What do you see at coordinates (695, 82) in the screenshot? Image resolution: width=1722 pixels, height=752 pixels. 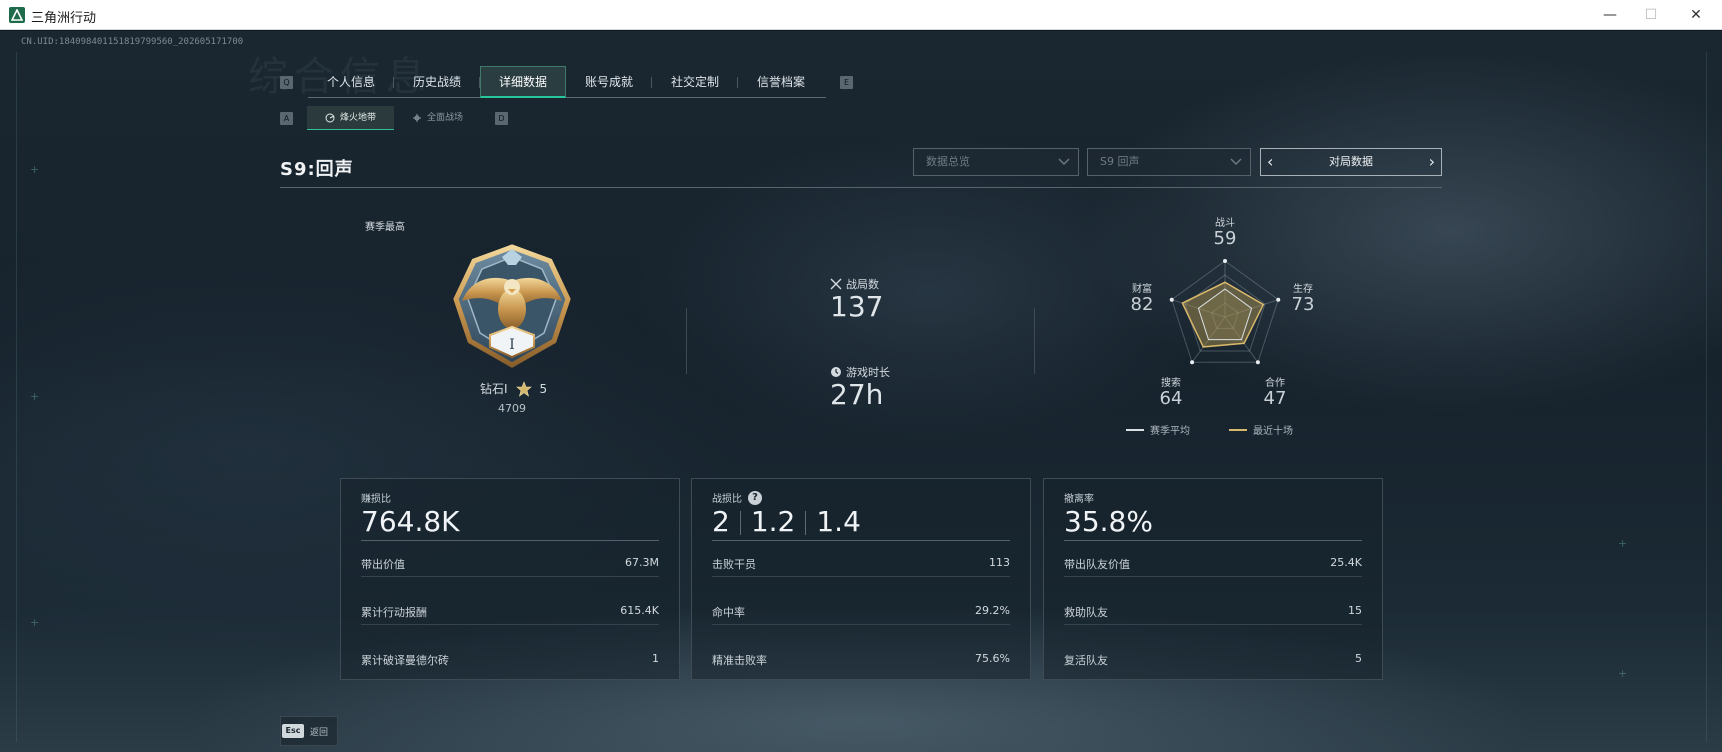 I see `tab-social: 社交定制` at bounding box center [695, 82].